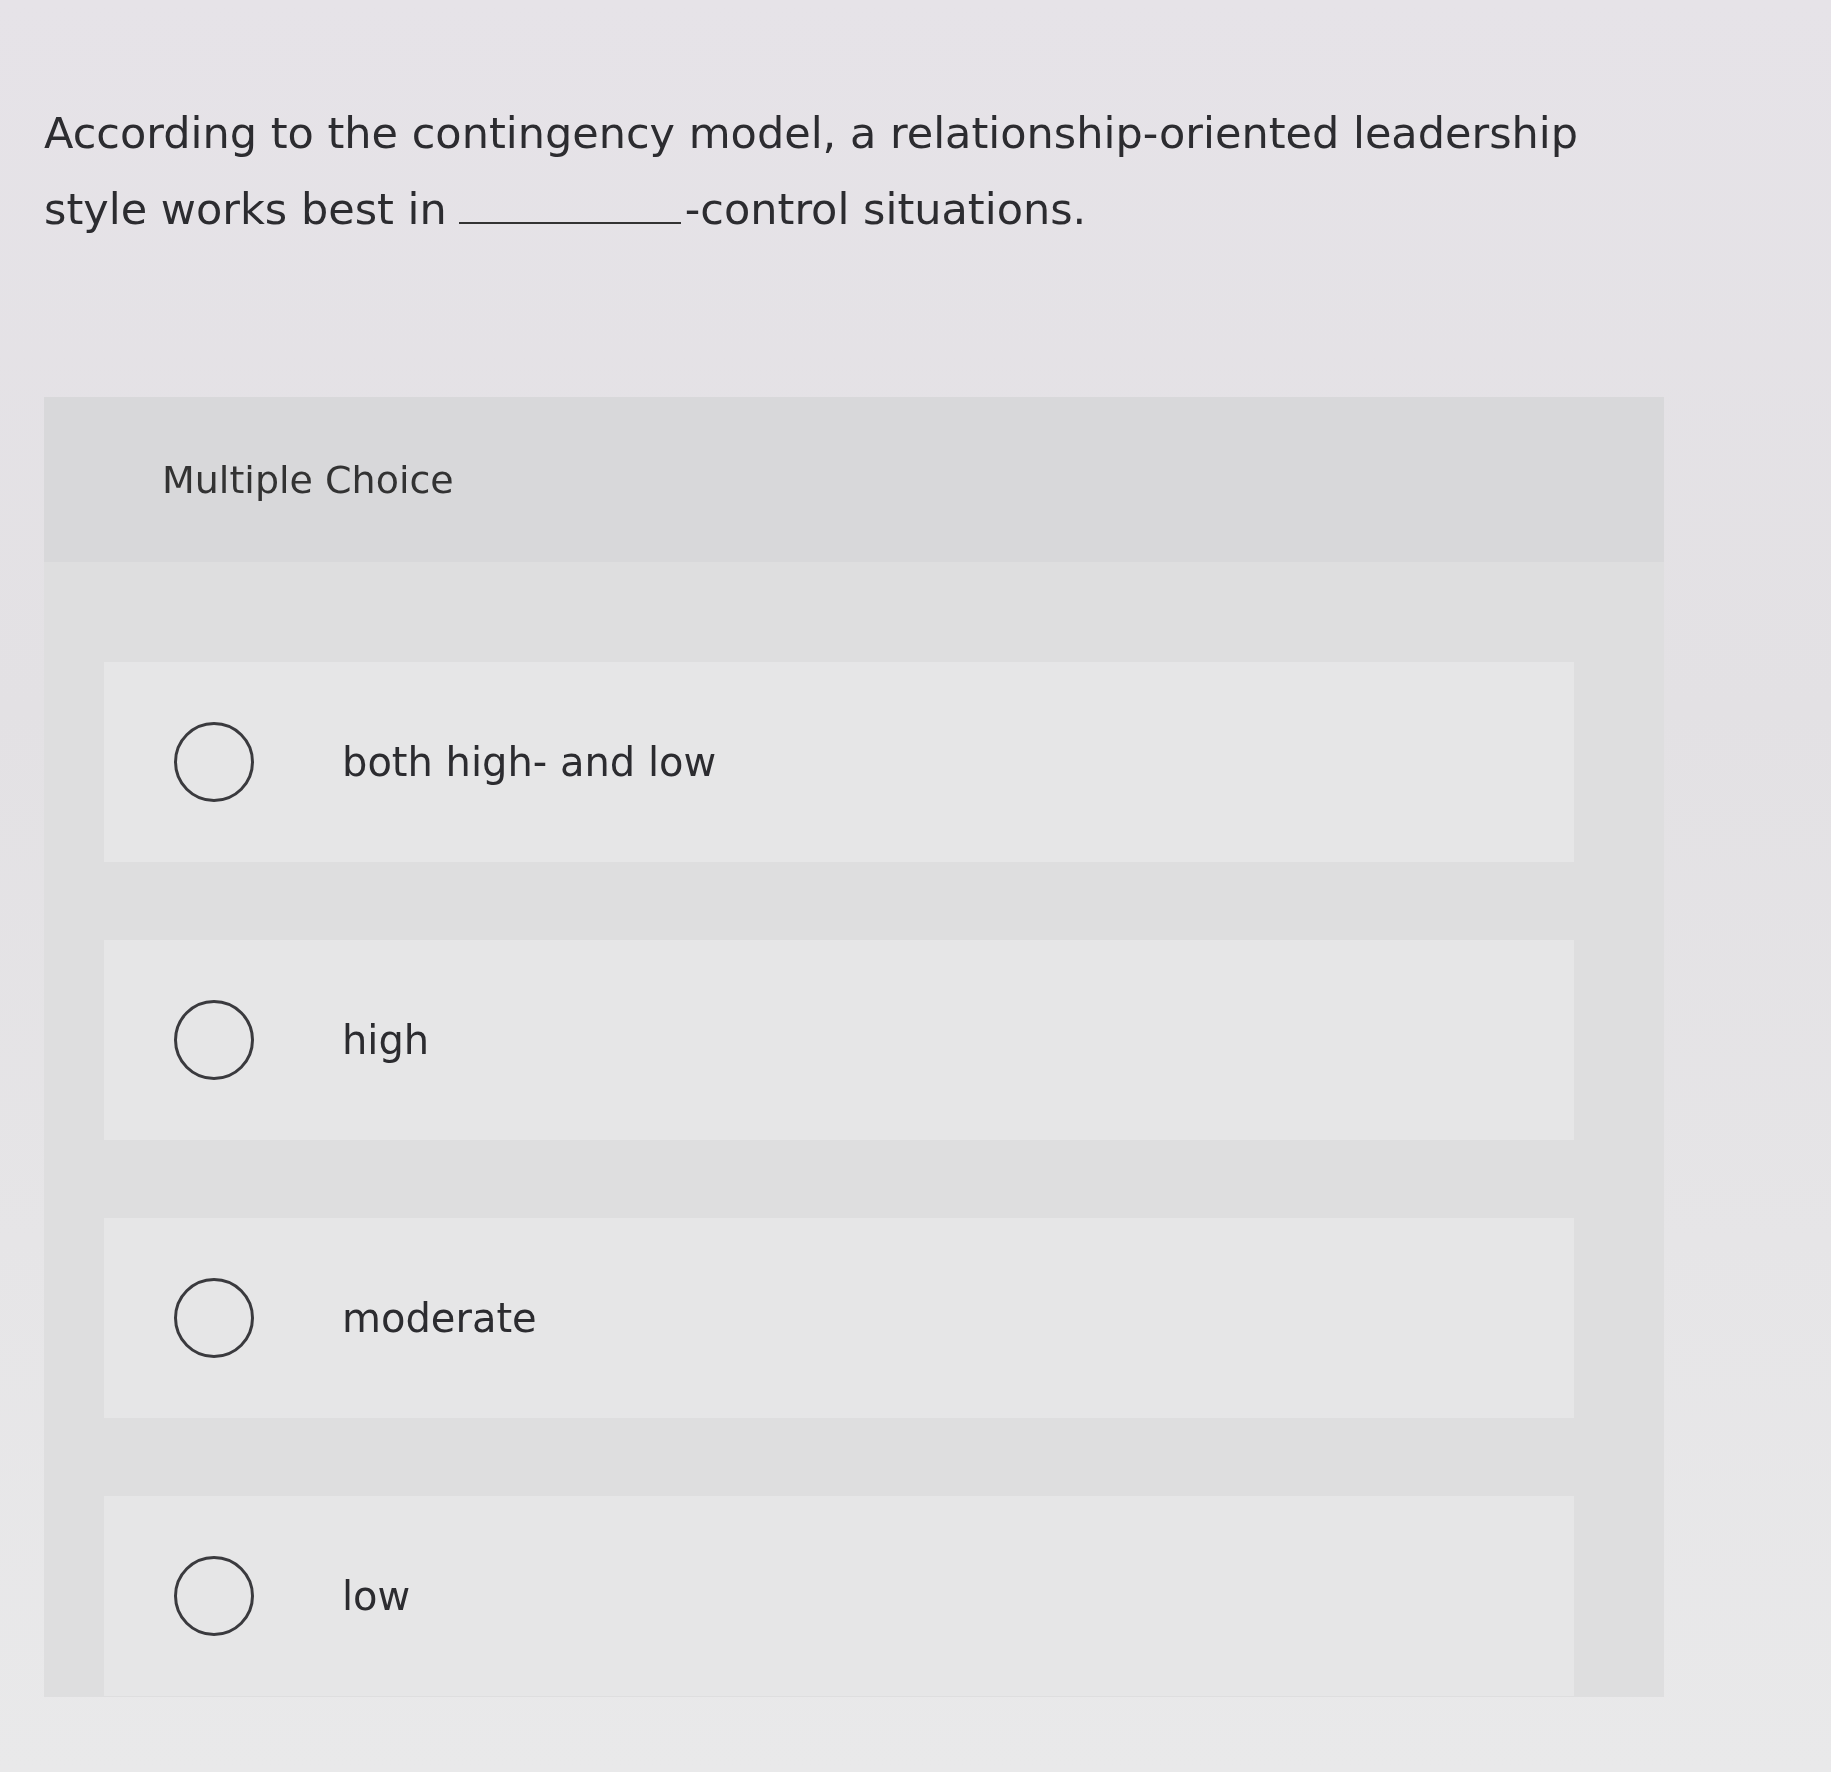 Image resolution: width=1831 pixels, height=1772 pixels. Describe the element at coordinates (839, 1596) in the screenshot. I see `answer-option: low` at that location.